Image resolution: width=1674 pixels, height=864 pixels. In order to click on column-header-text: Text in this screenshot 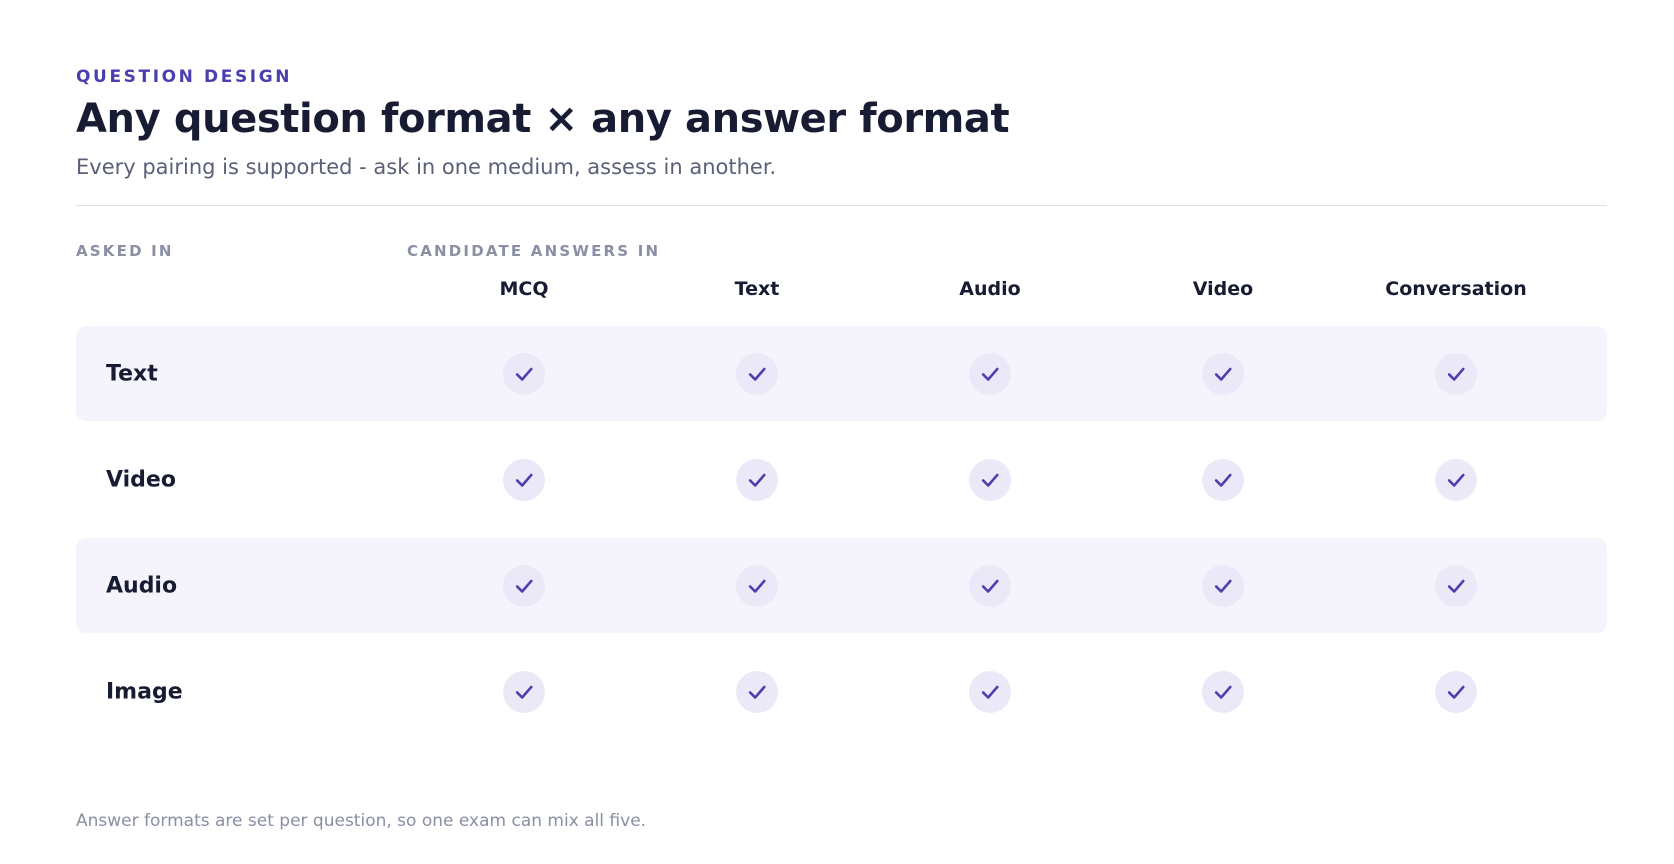, I will do `click(757, 289)`.